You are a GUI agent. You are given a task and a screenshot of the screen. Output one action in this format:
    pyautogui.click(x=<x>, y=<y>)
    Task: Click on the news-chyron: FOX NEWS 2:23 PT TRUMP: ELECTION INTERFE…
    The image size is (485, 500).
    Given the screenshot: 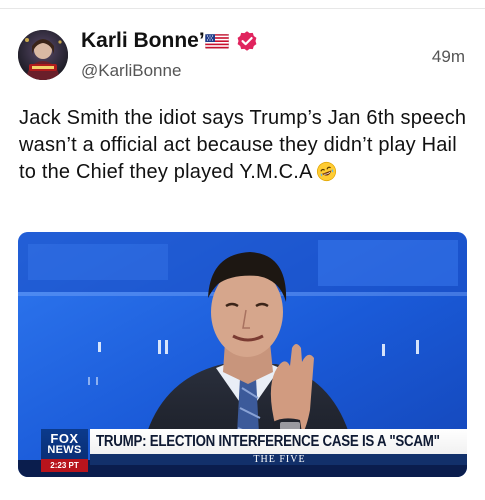 What is the action you would take?
    pyautogui.click(x=254, y=450)
    